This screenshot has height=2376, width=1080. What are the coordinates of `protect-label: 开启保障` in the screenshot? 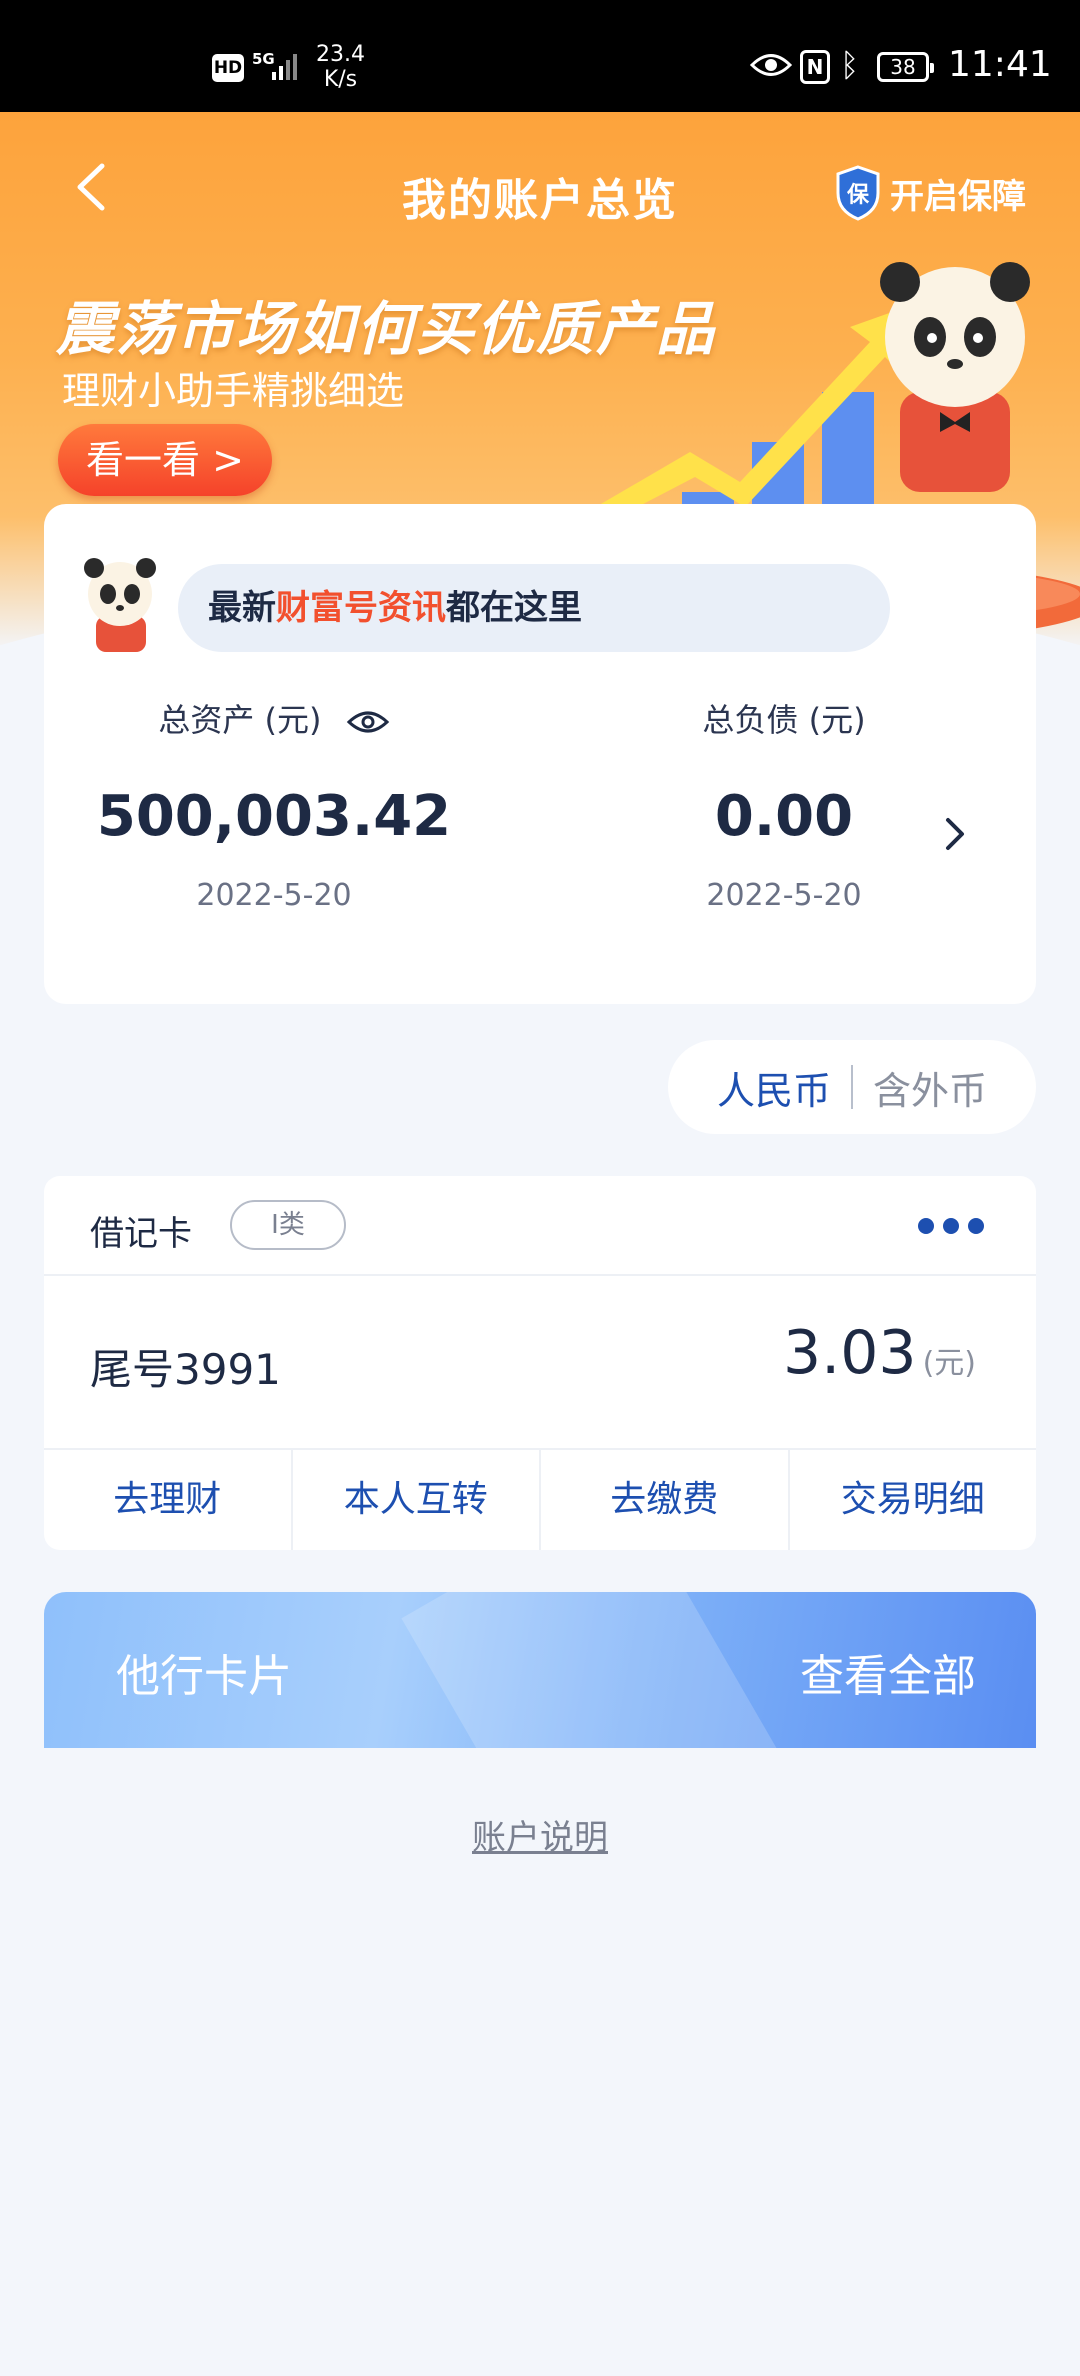 It's located at (958, 196).